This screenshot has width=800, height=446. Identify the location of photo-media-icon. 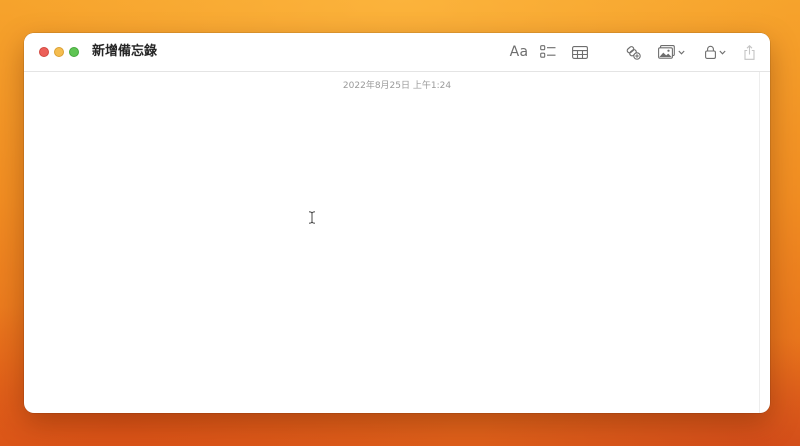
(666, 52).